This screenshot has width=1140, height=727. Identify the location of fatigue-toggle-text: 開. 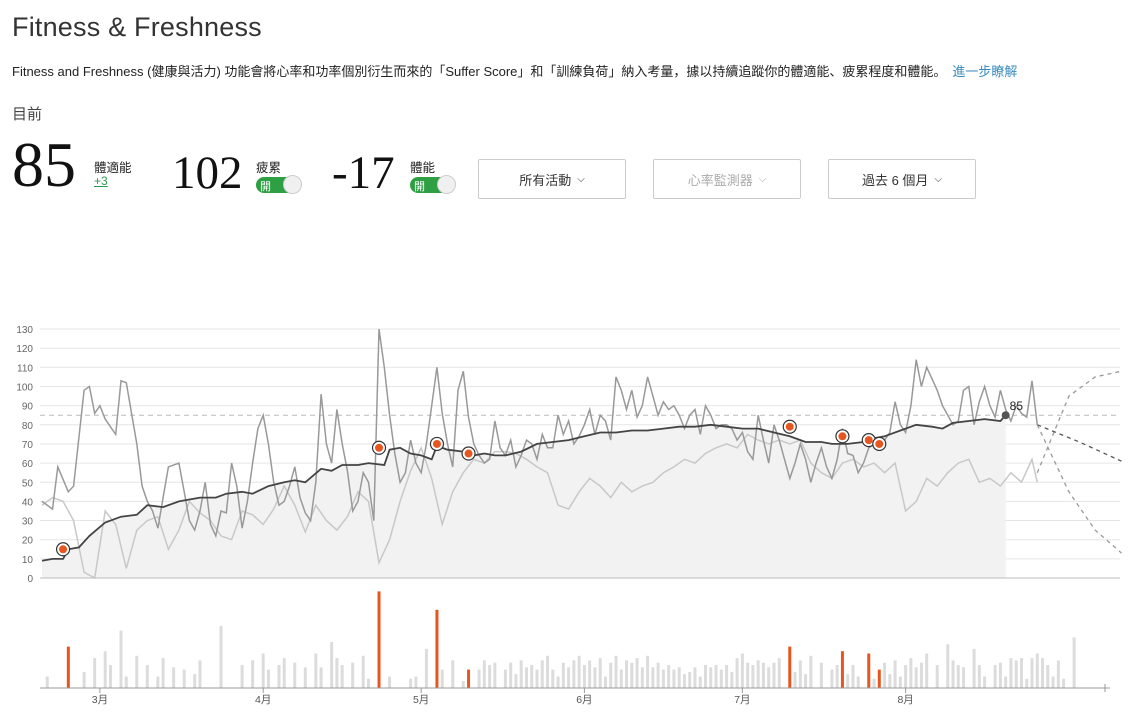
(265, 187).